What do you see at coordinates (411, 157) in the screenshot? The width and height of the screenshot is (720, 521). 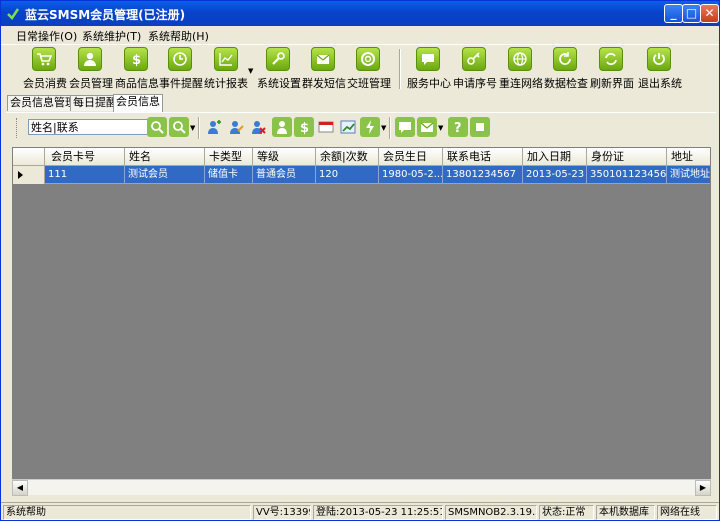 I see `column-header: 会员生日` at bounding box center [411, 157].